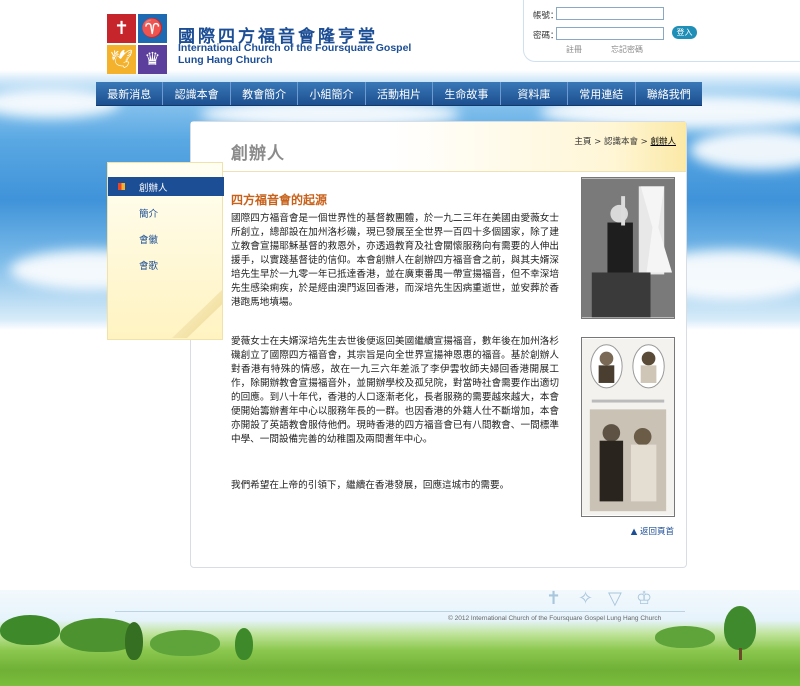 This screenshot has width=800, height=686. Describe the element at coordinates (652, 531) in the screenshot. I see `back-to-top-link: ▲ 返回頁首` at that location.